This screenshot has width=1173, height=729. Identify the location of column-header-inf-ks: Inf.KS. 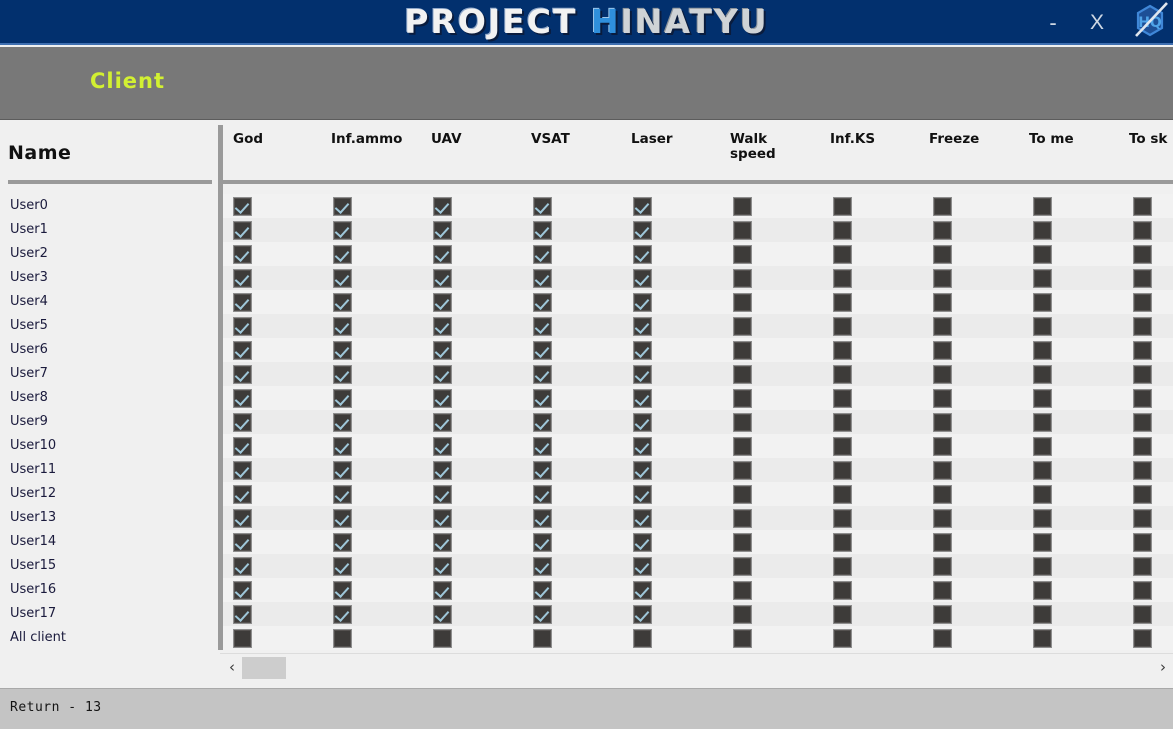
(852, 139).